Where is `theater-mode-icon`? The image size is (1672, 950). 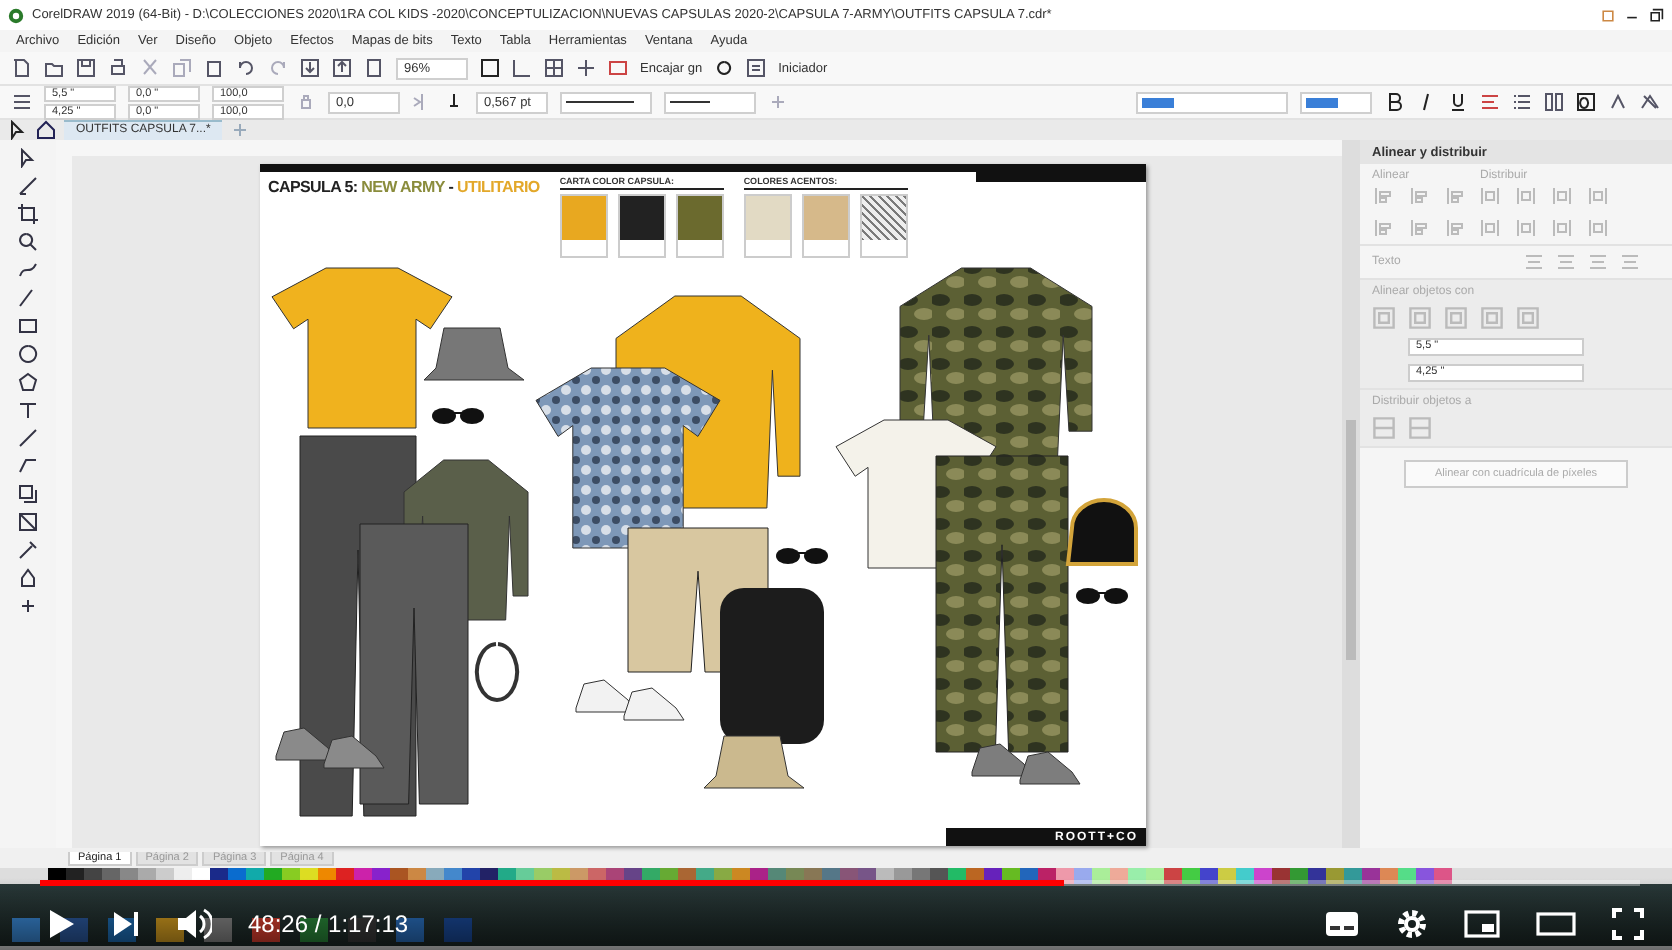
theater-mode-icon is located at coordinates (1556, 924).